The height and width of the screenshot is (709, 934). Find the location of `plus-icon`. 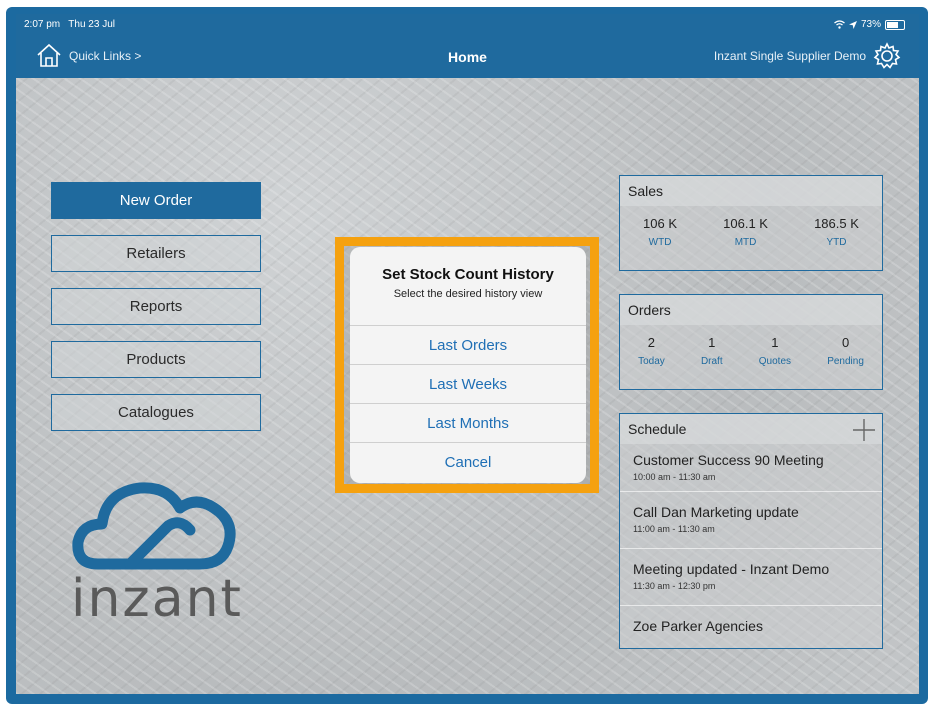

plus-icon is located at coordinates (864, 430).